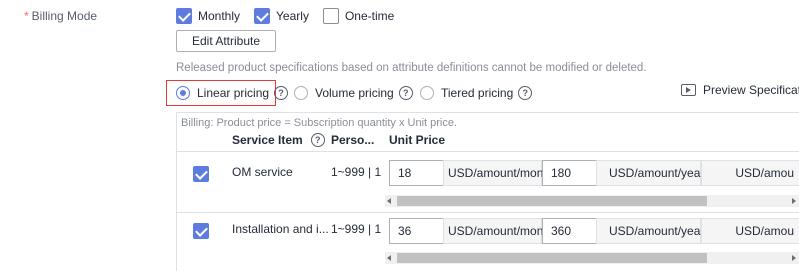 The image size is (799, 271). I want to click on linear-pricing-label: Linear pricing, so click(233, 93).